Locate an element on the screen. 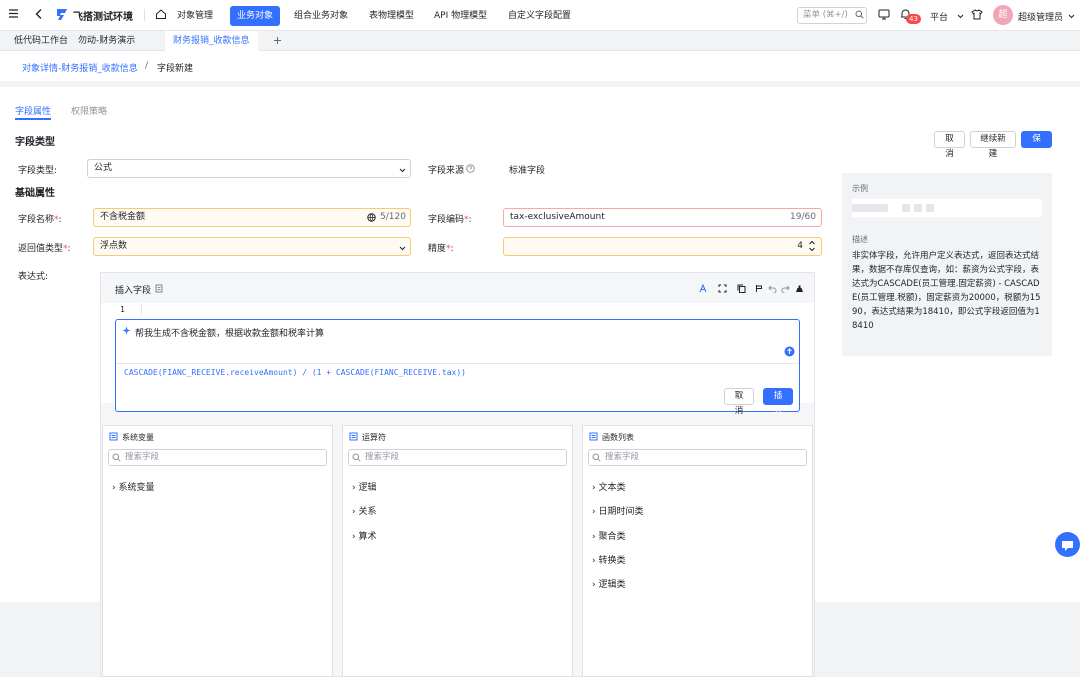 This screenshot has width=1080, height=677. tree-item: › 逻辑类 is located at coordinates (608, 583).